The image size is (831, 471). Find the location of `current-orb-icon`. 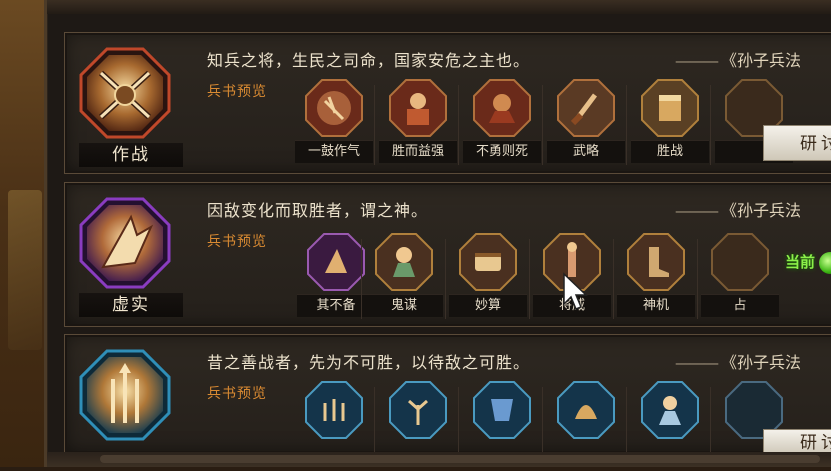

current-orb-icon is located at coordinates (825, 263).